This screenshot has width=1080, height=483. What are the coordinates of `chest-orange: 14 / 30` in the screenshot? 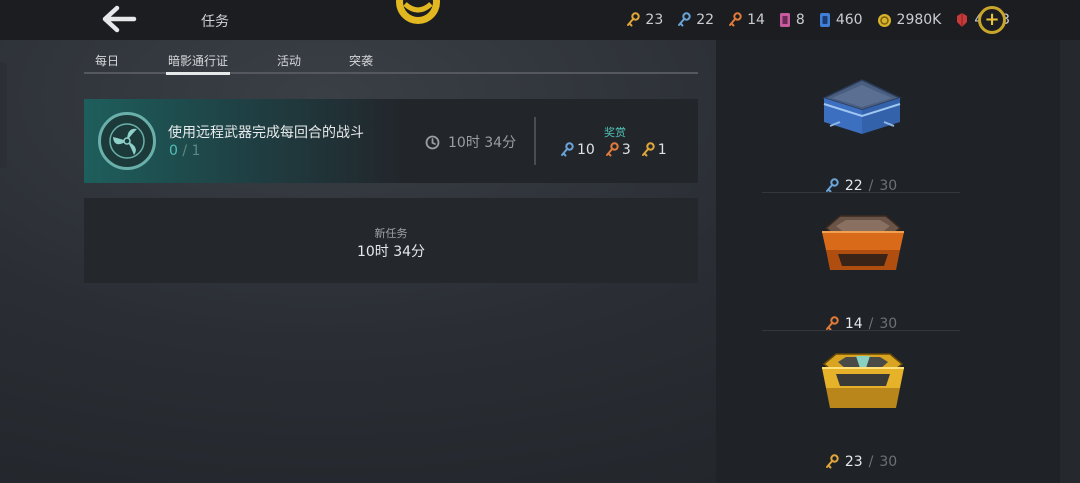 It's located at (861, 275).